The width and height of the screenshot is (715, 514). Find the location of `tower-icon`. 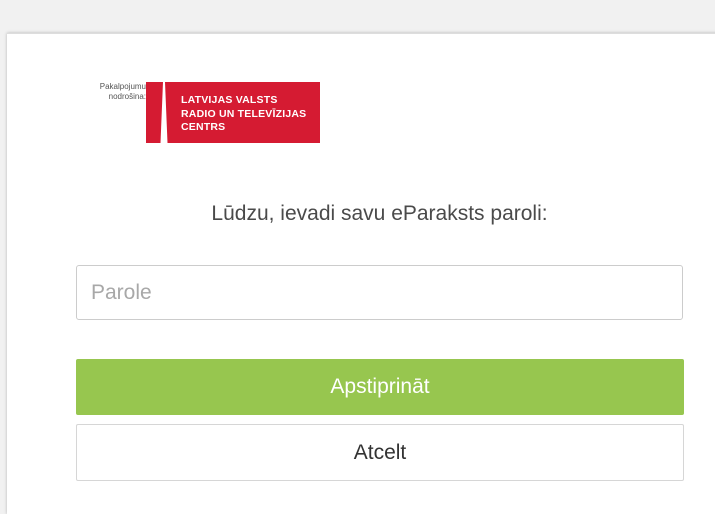

tower-icon is located at coordinates (164, 112).